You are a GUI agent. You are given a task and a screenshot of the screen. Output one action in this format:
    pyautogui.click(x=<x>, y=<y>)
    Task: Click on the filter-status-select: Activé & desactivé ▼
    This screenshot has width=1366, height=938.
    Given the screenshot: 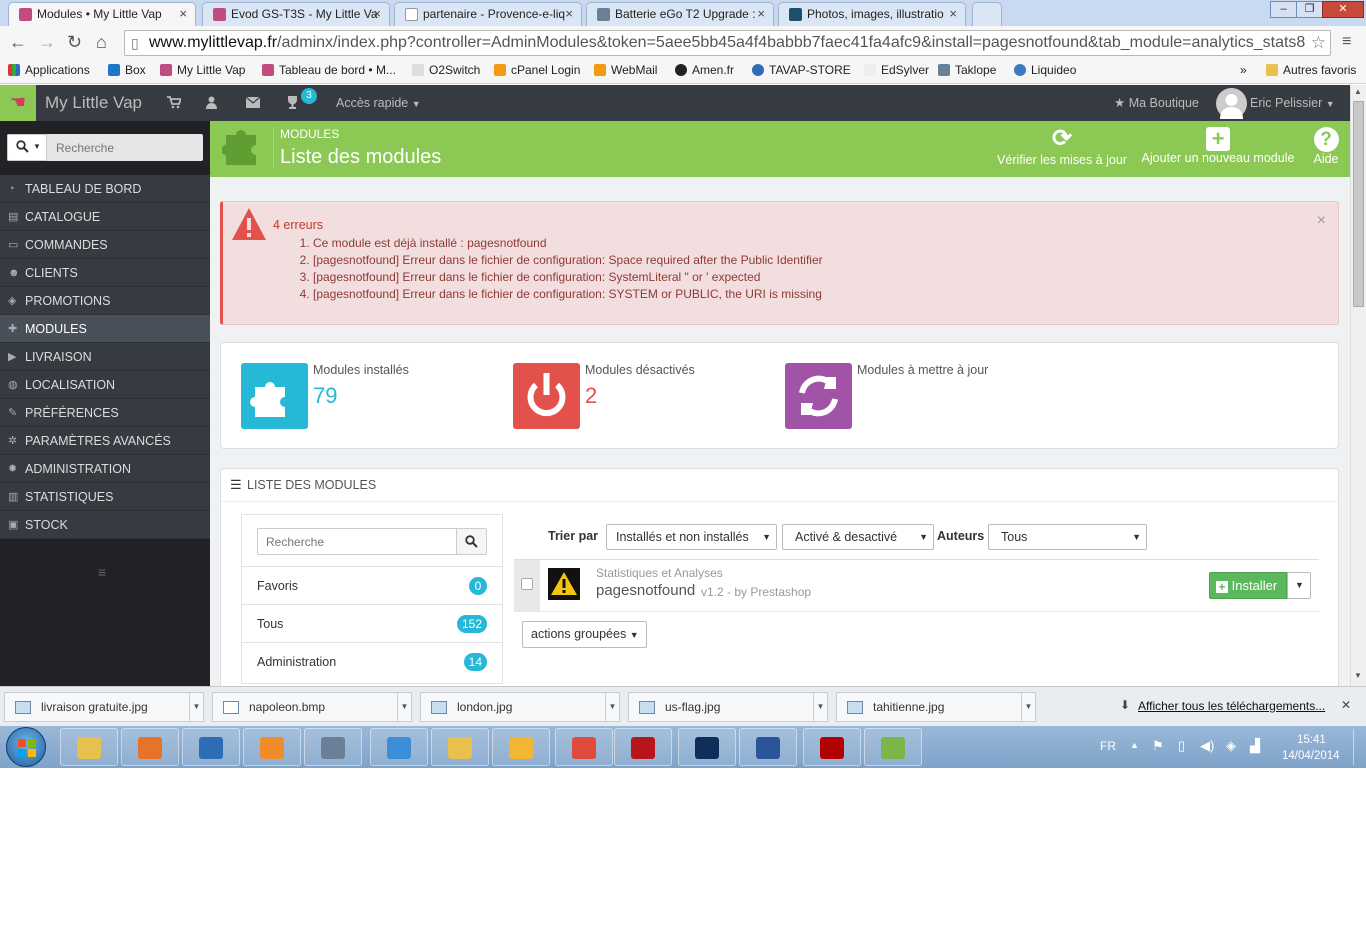 What is the action you would take?
    pyautogui.click(x=858, y=537)
    